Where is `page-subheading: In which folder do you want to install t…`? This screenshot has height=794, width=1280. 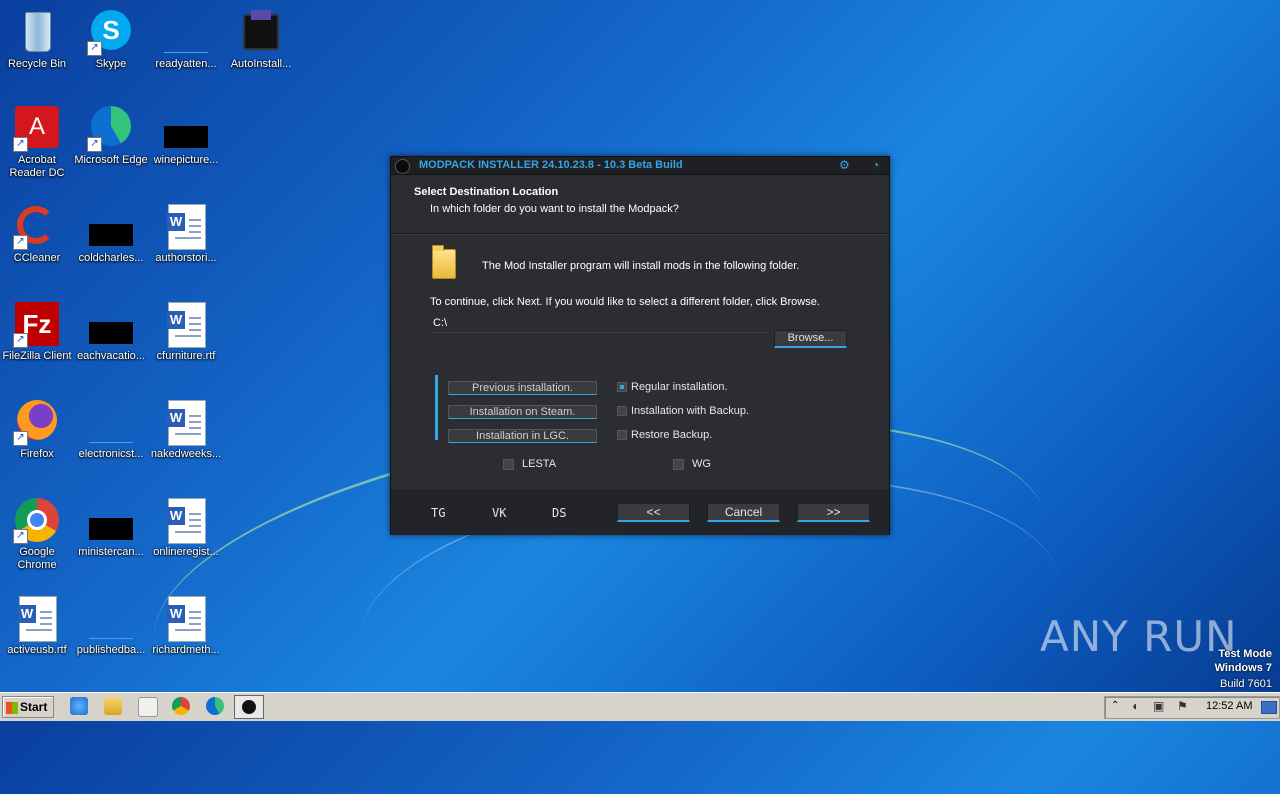
page-subheading: In which folder do you want to install t… is located at coordinates (554, 209).